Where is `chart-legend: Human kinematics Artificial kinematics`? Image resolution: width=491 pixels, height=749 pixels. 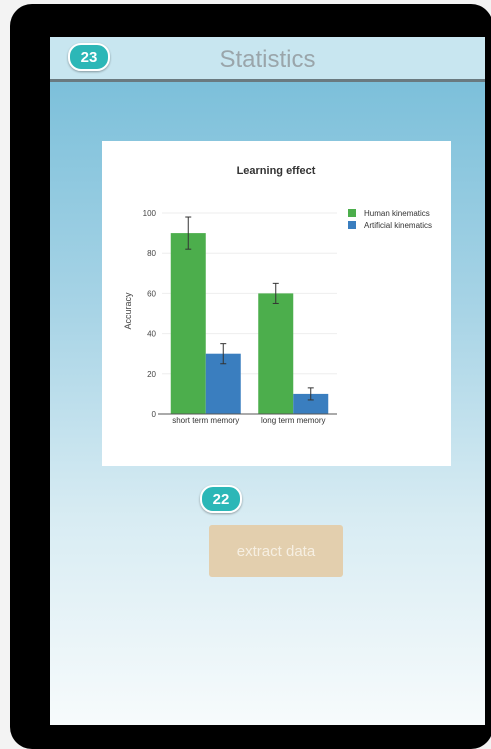 chart-legend: Human kinematics Artificial kinematics is located at coordinates (390, 219).